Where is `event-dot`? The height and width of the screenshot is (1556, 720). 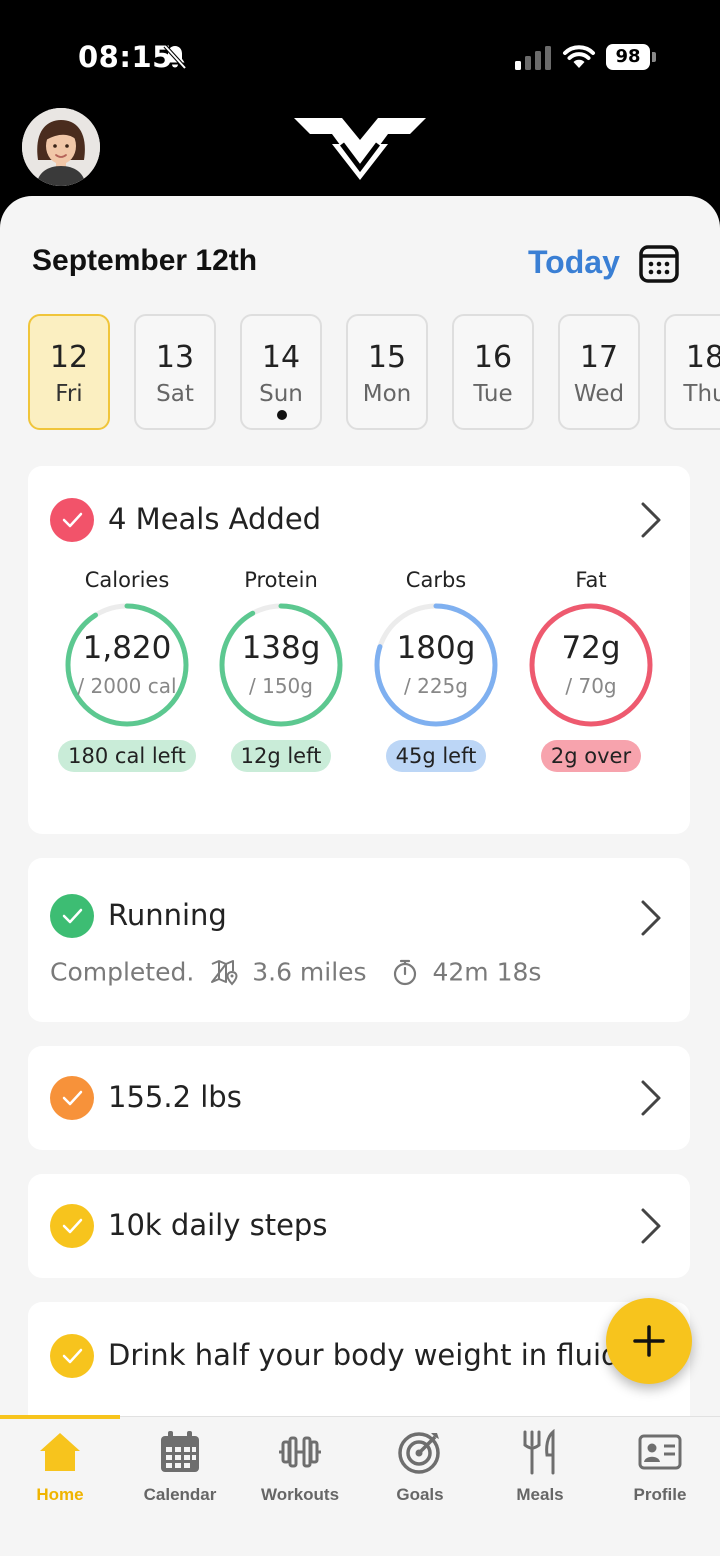
event-dot is located at coordinates (282, 415).